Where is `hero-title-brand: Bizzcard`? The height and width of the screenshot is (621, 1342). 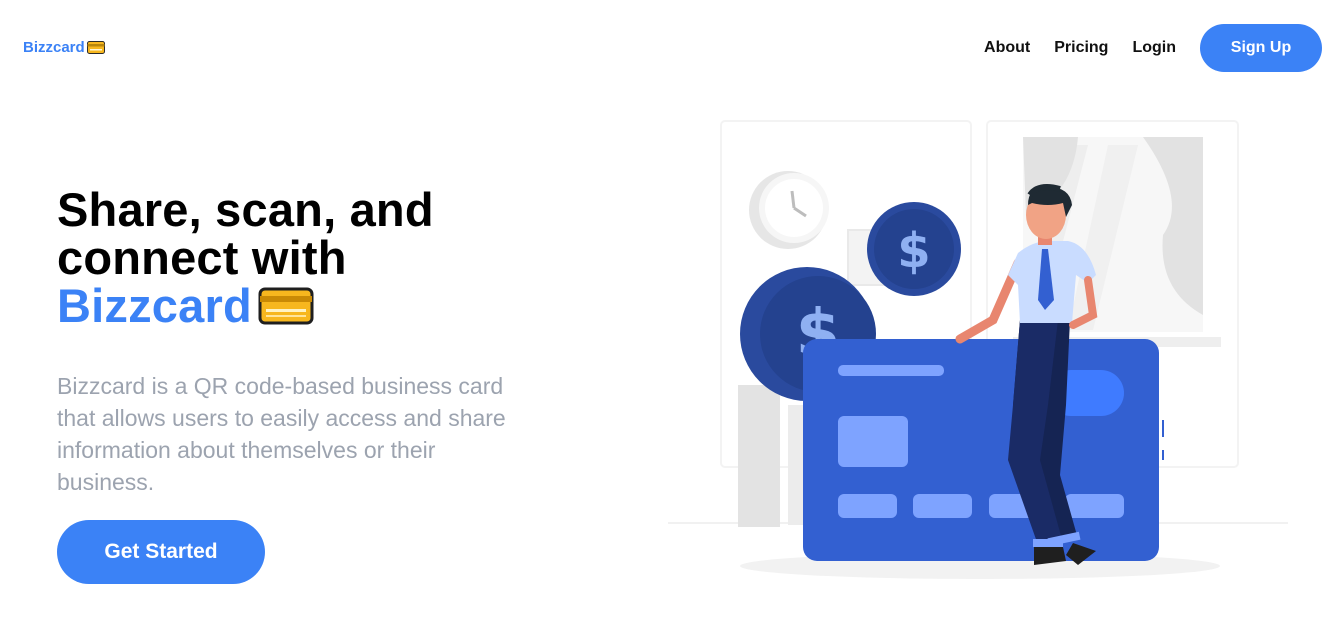
hero-title-brand: Bizzcard is located at coordinates (185, 306).